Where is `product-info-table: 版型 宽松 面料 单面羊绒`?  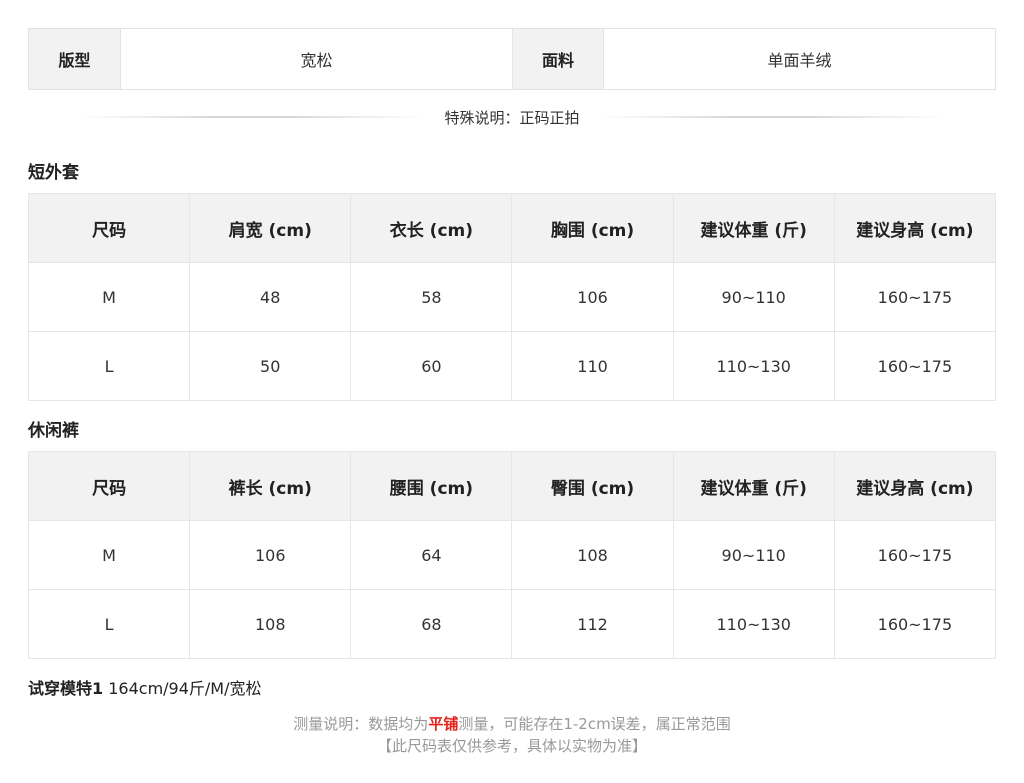
product-info-table: 版型 宽松 面料 单面羊绒 is located at coordinates (512, 59).